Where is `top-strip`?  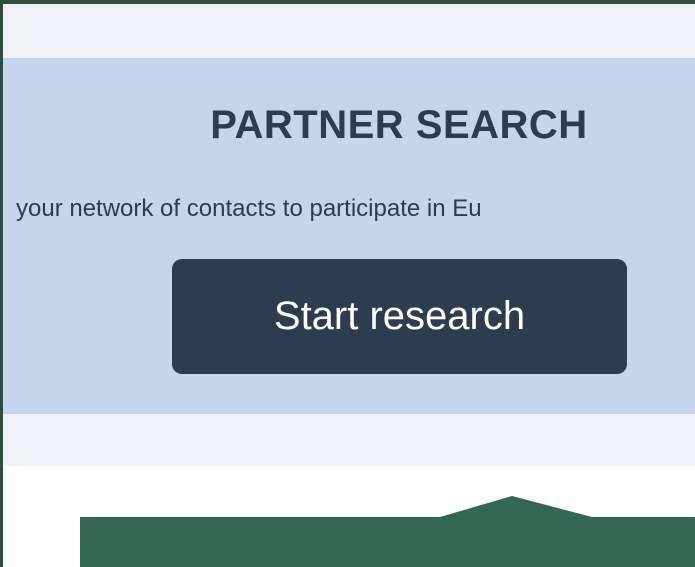
top-strip is located at coordinates (347, 29).